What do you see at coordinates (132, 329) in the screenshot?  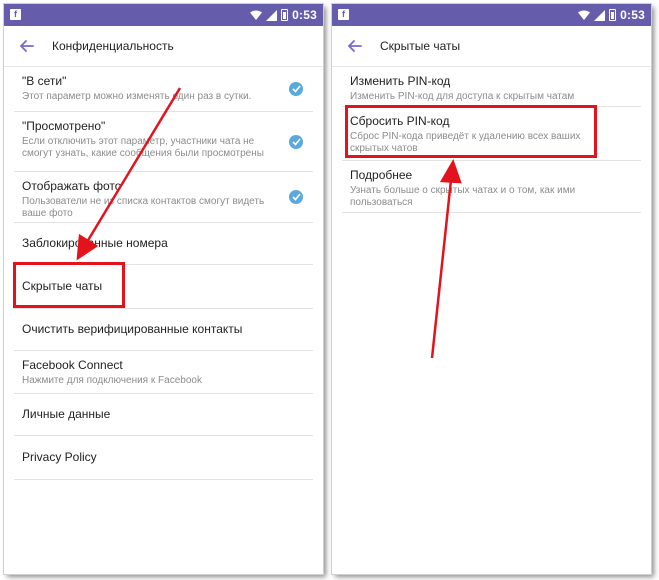 I see `setting-title: Очистить верифицированные контакты` at bounding box center [132, 329].